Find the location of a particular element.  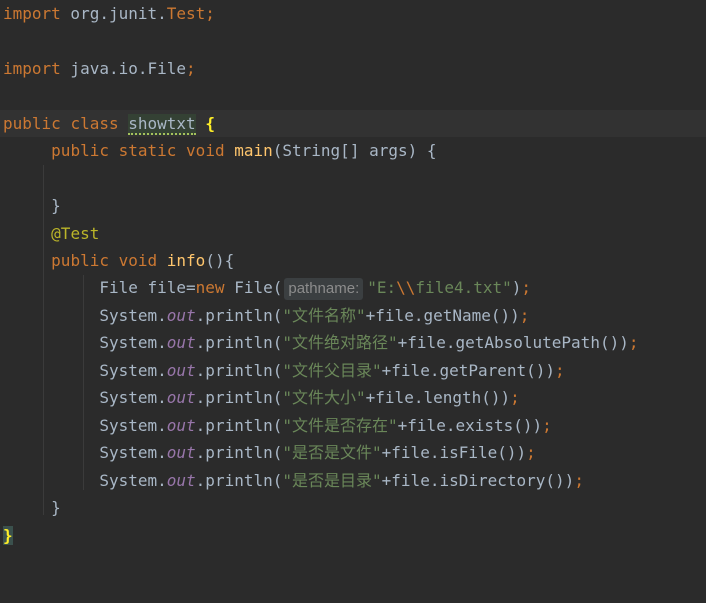

string-literal: "文件是否存在" is located at coordinates (340, 425).